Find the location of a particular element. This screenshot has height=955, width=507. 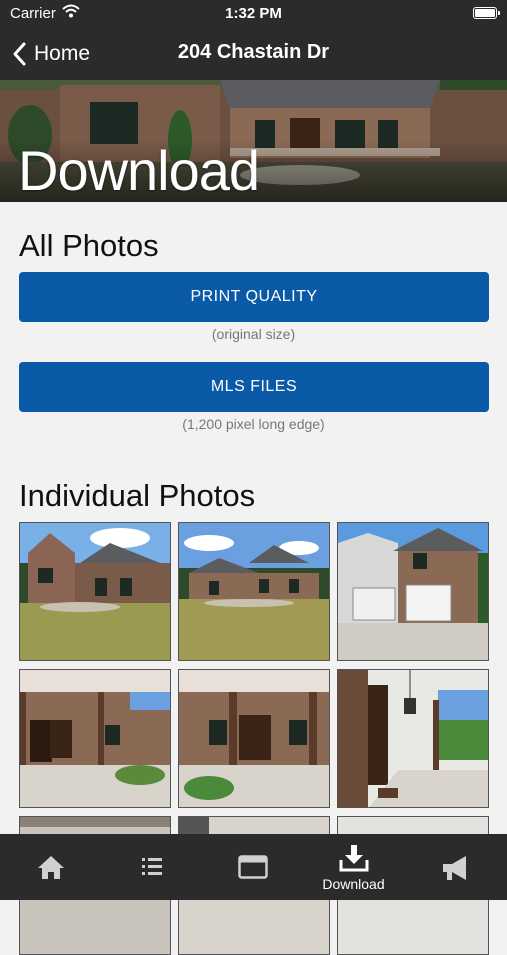

tab-list is located at coordinates (151, 867).